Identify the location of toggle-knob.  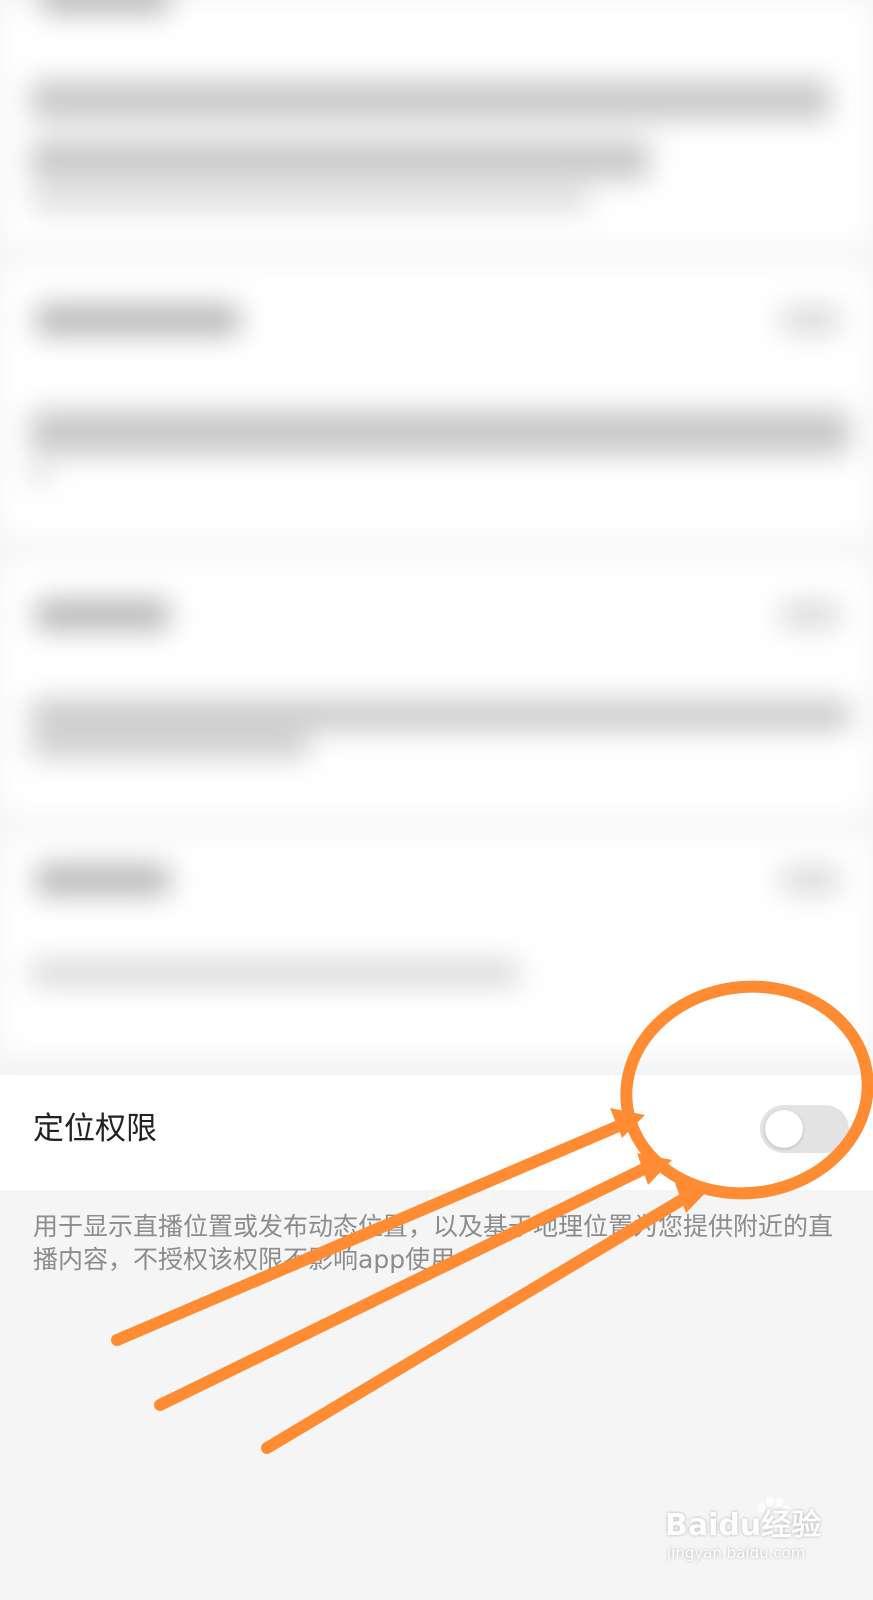
(784, 1129).